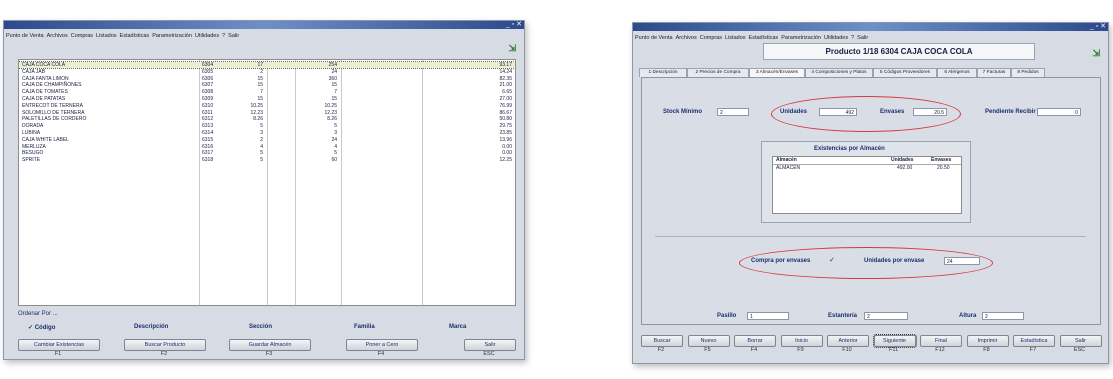 The height and width of the screenshot is (379, 1113). I want to click on cell-q1: 10.25, so click(256, 105).